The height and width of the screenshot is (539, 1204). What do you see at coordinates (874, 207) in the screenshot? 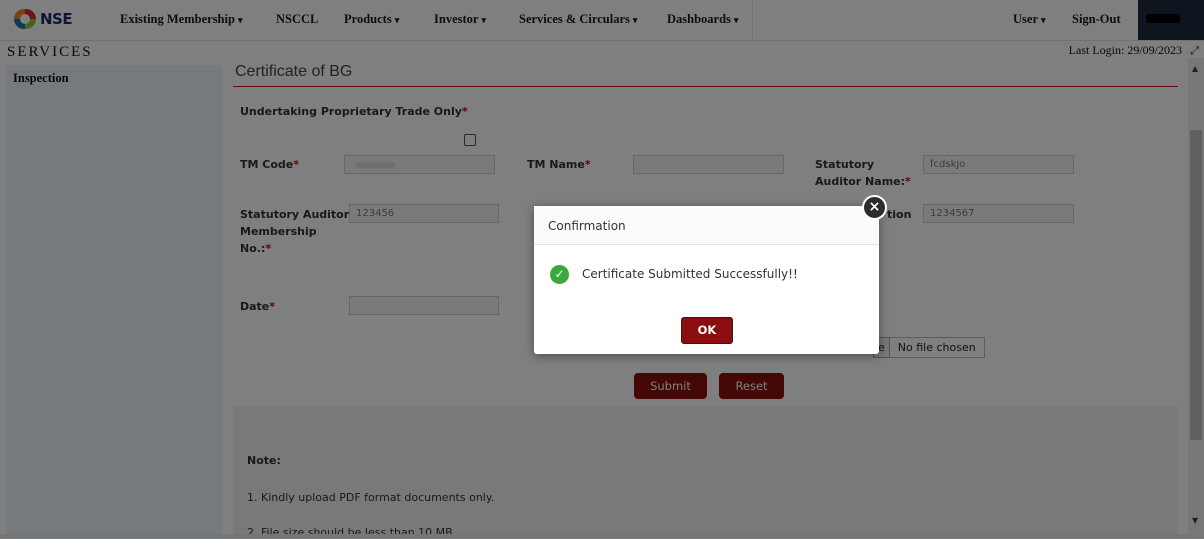
I see `close-icon: ×` at bounding box center [874, 207].